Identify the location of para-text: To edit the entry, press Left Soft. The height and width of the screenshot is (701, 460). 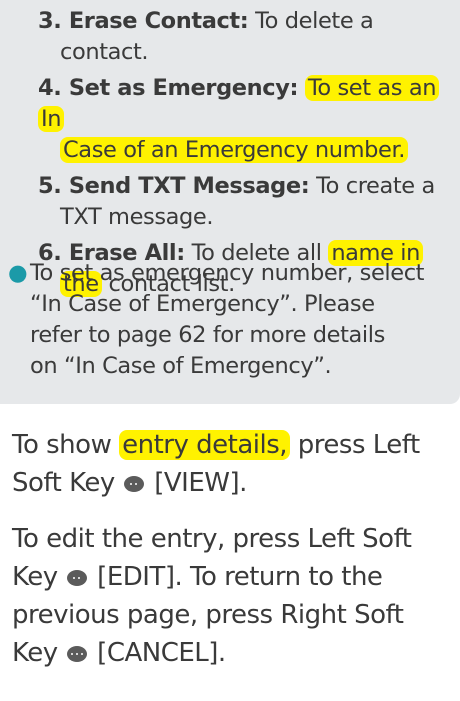
(212, 539).